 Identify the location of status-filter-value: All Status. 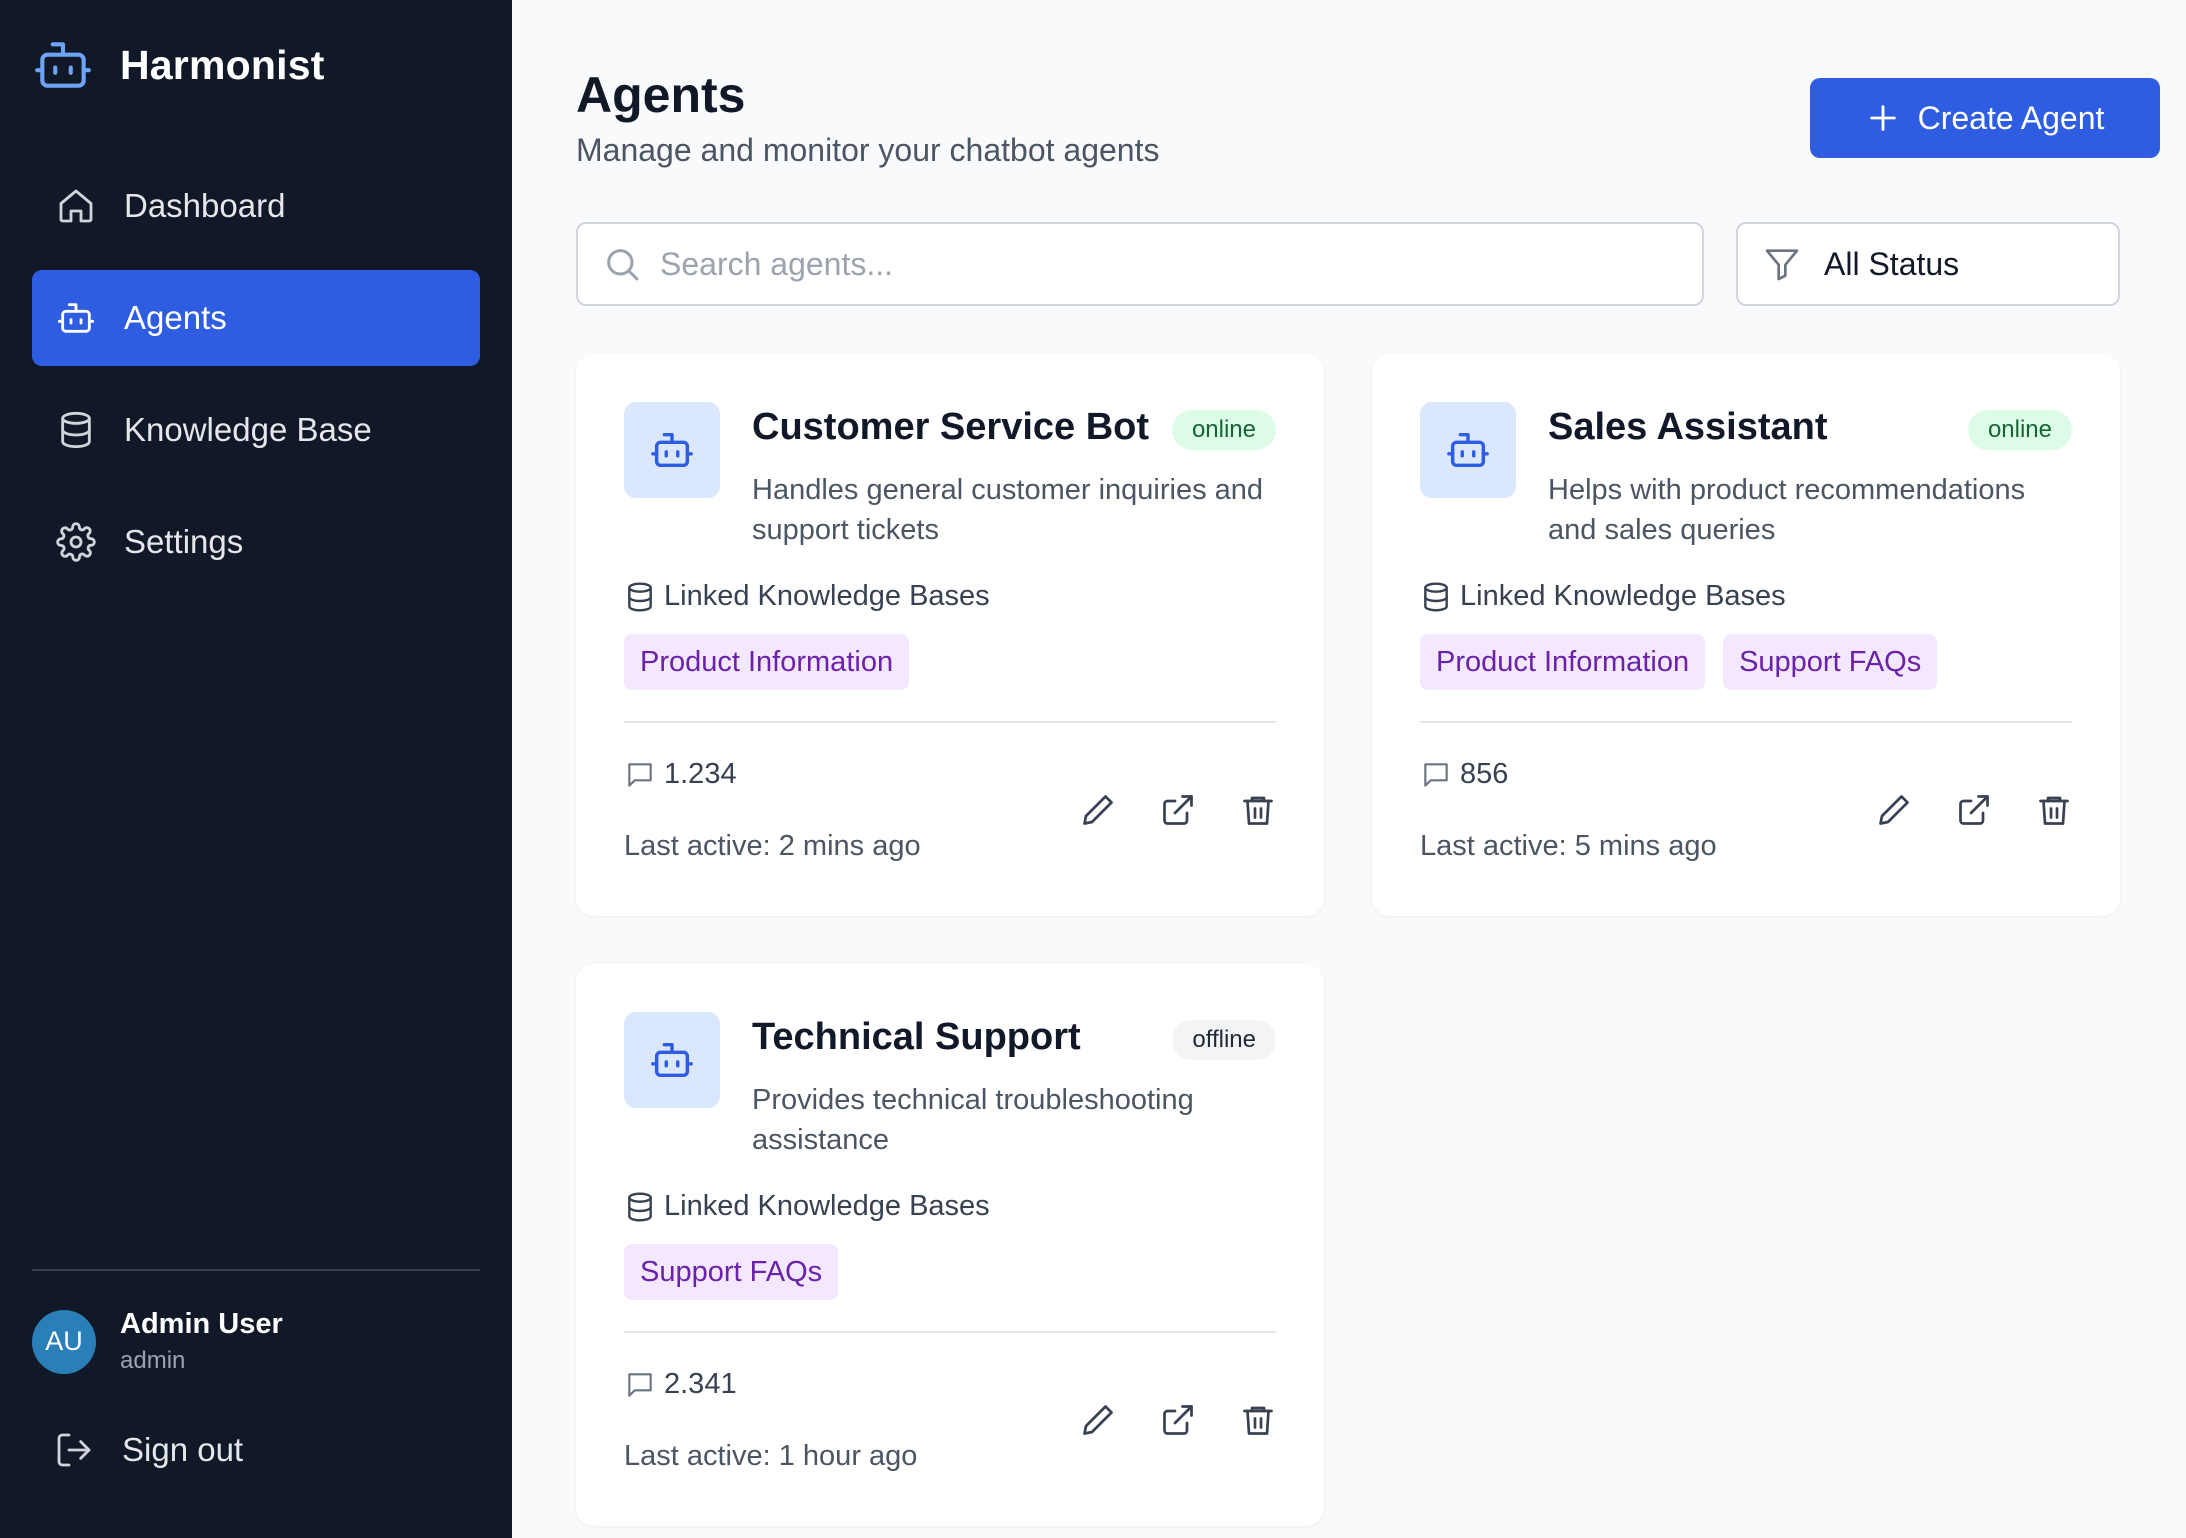
(1892, 263).